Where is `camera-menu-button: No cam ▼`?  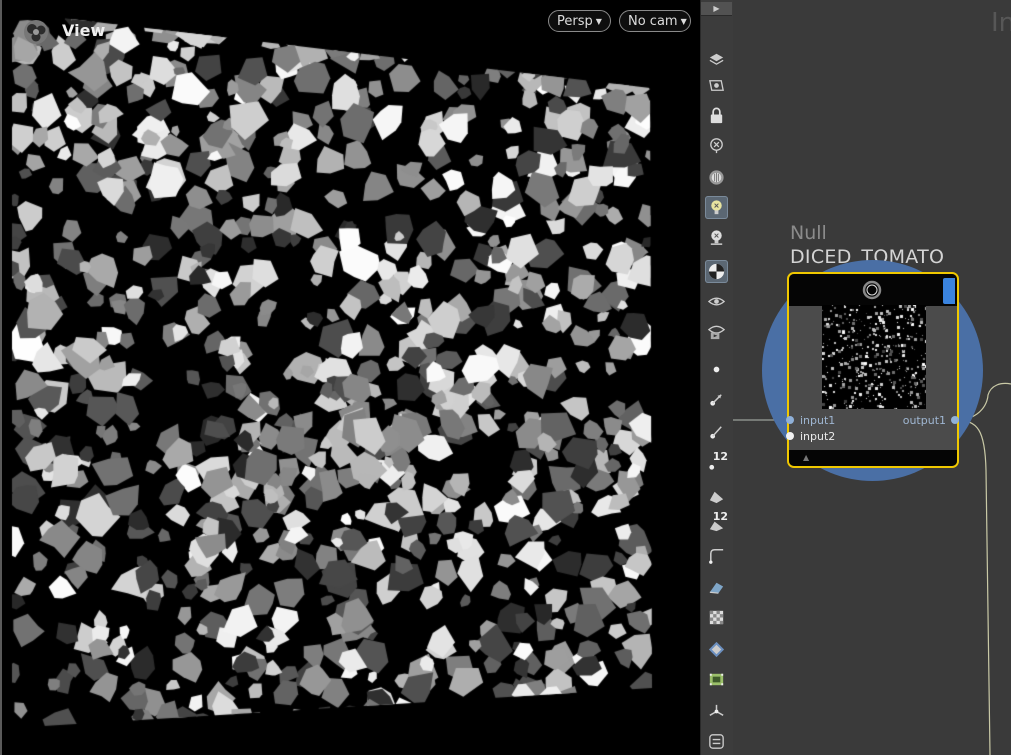
camera-menu-button: No cam ▼ is located at coordinates (655, 21).